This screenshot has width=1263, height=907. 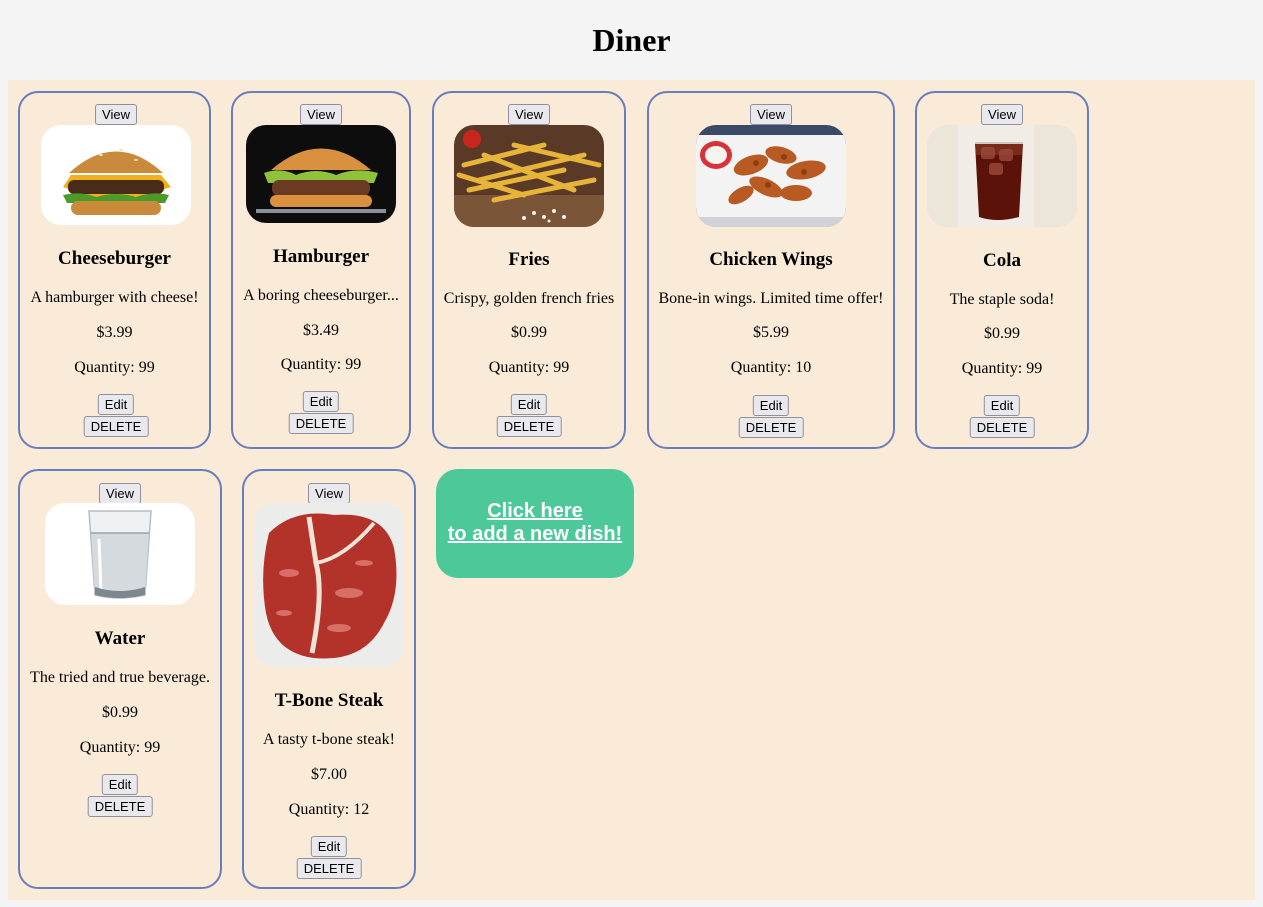 I want to click on dish-price: $3.49, so click(x=321, y=330).